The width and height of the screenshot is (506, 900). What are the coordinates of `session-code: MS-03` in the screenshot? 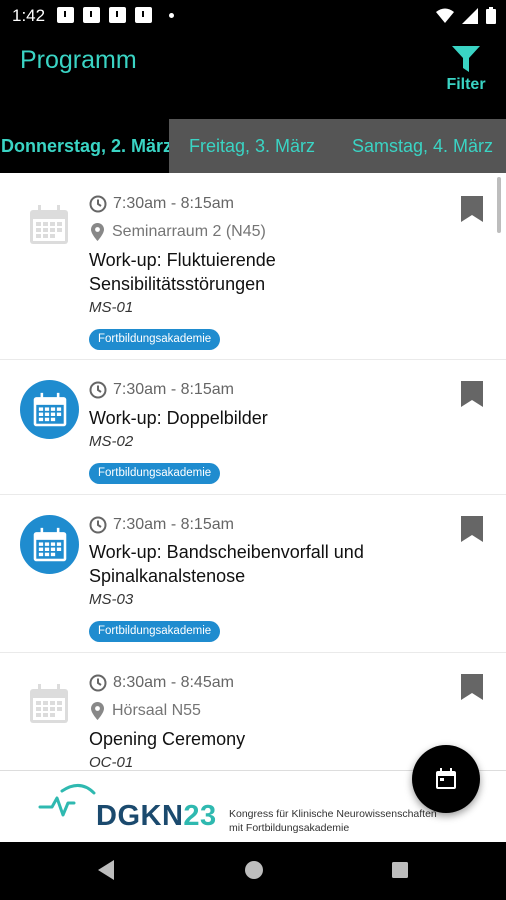 It's located at (111, 599).